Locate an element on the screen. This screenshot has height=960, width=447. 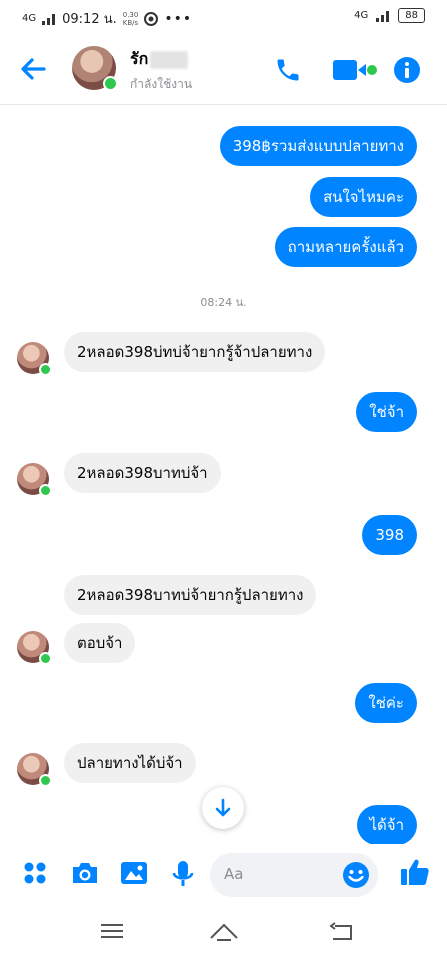
message-bubble-out: 398฿รวมส่งแบบปลายทาง is located at coordinates (318, 146).